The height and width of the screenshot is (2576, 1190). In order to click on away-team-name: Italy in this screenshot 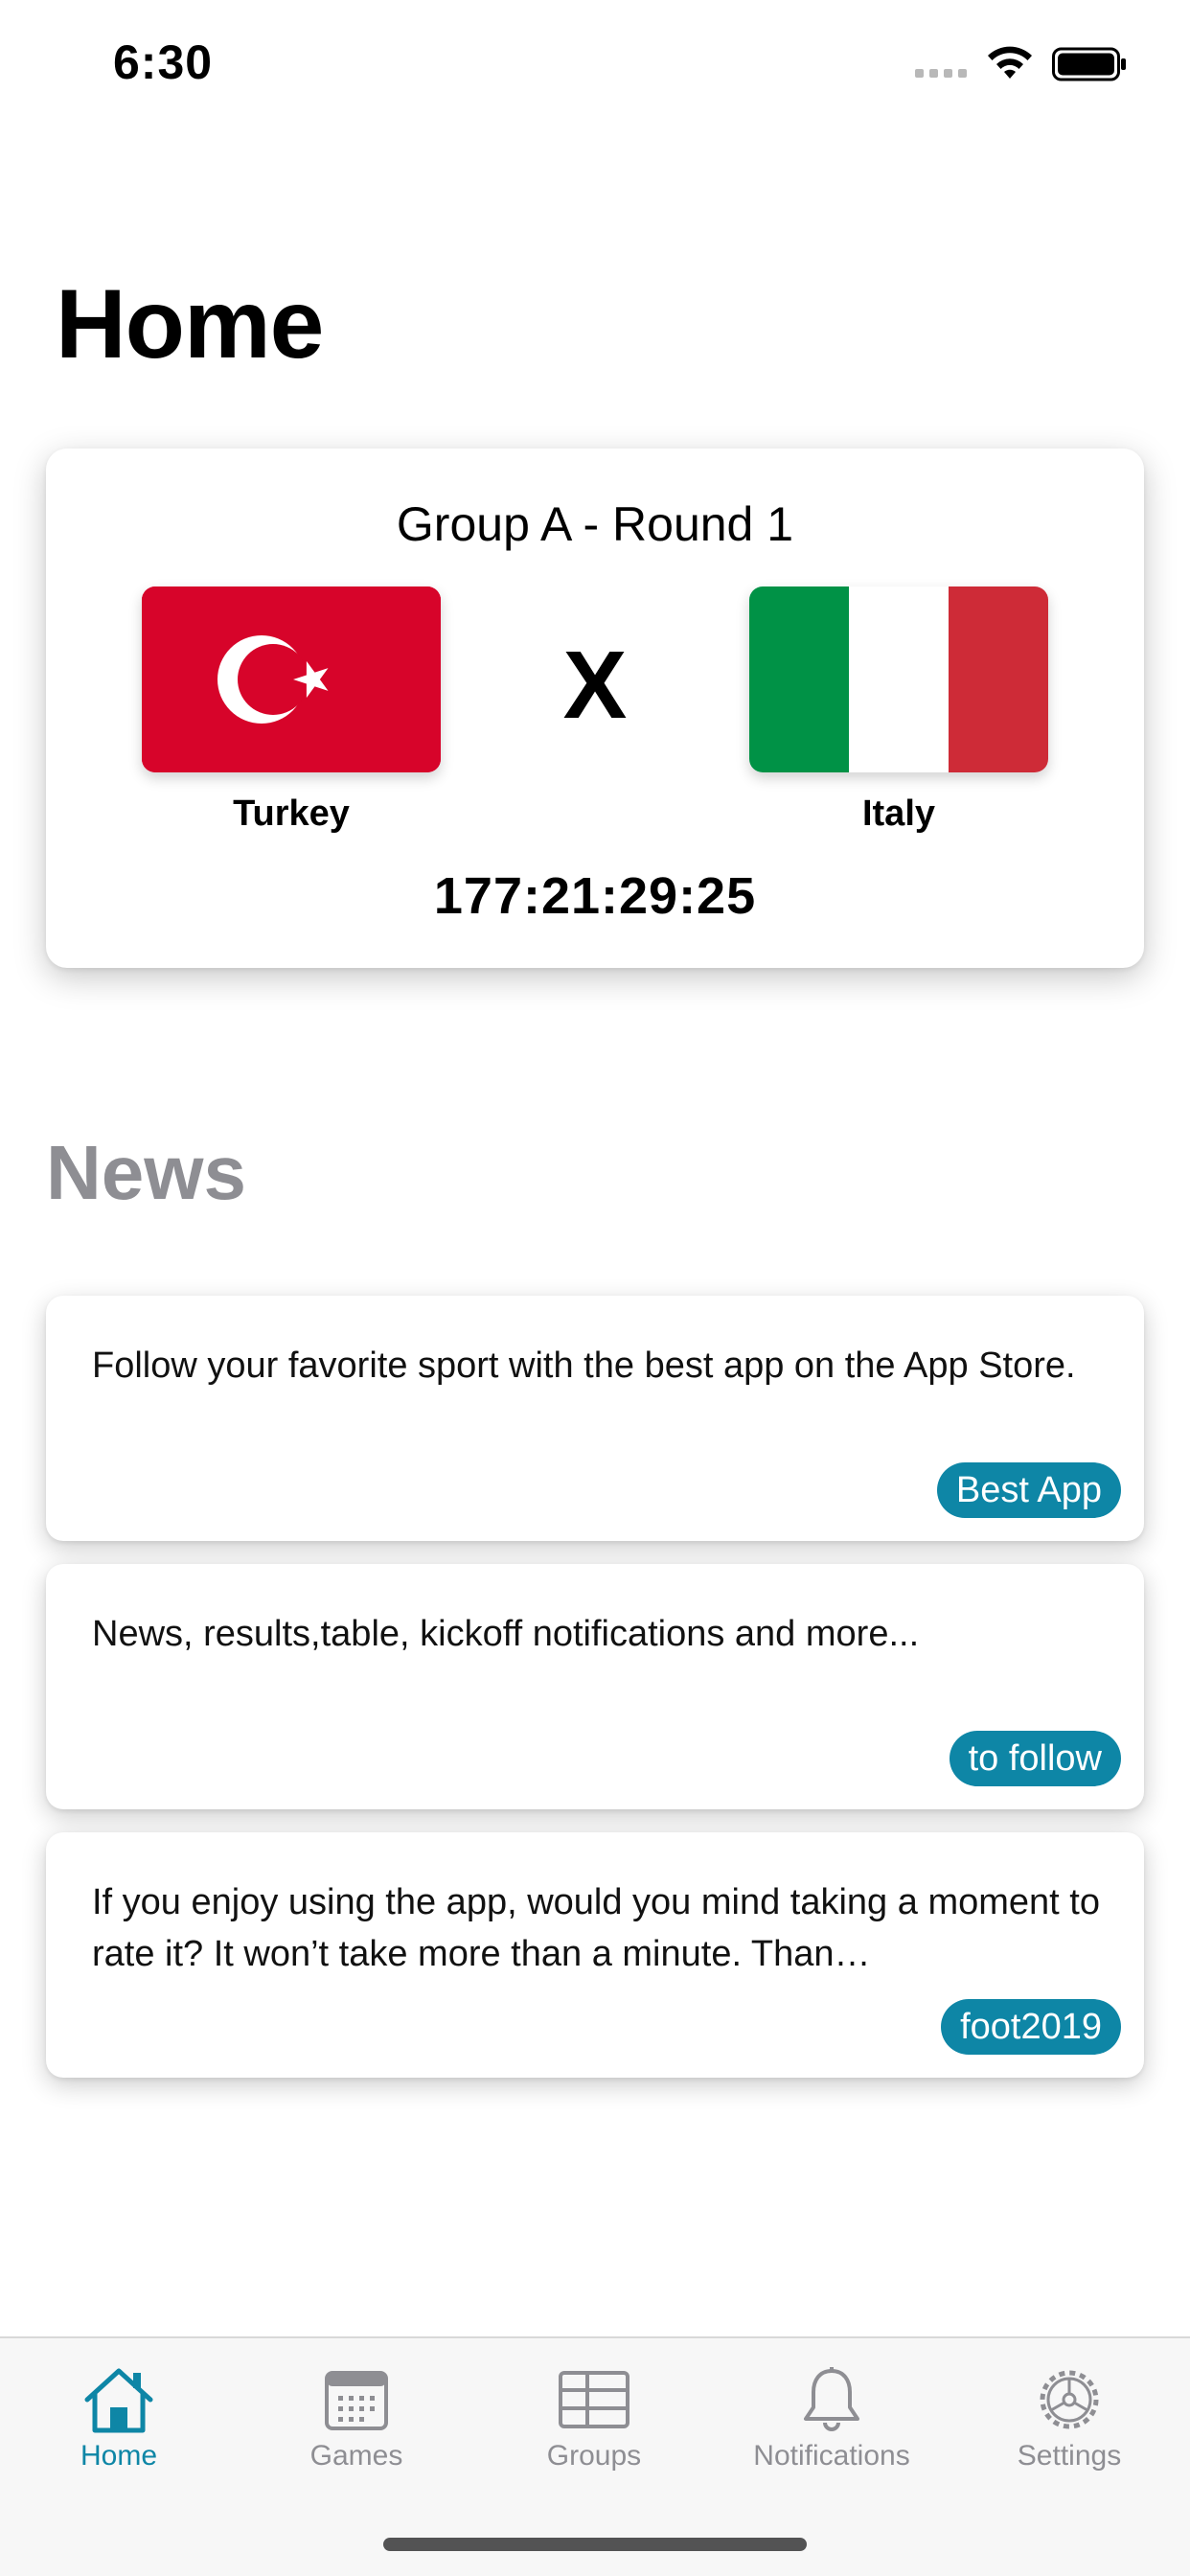, I will do `click(899, 814)`.